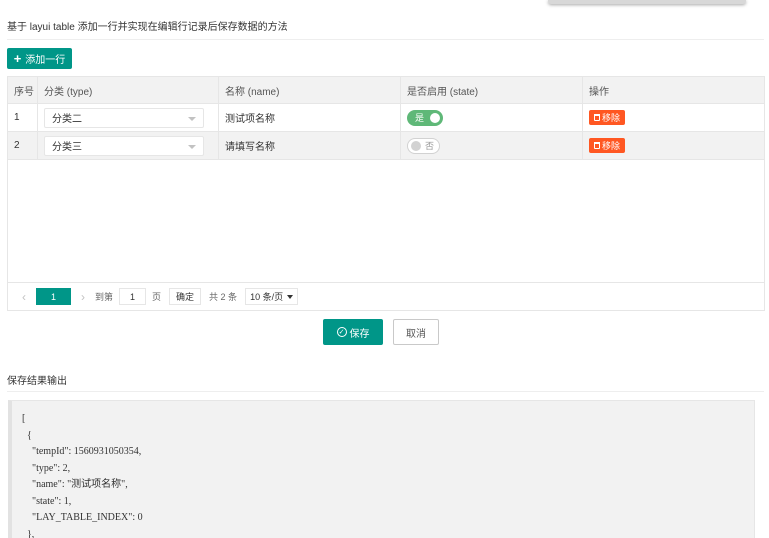 This screenshot has height=538, width=769. Describe the element at coordinates (341, 332) in the screenshot. I see `check-circle-icon: ✓` at that location.